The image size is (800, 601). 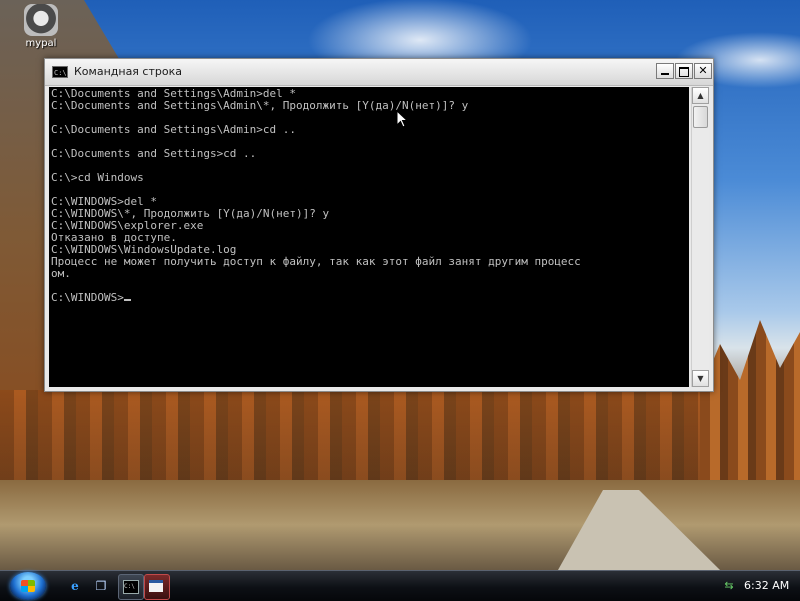 I want to click on switch-windows-icon: ❐, so click(x=101, y=586).